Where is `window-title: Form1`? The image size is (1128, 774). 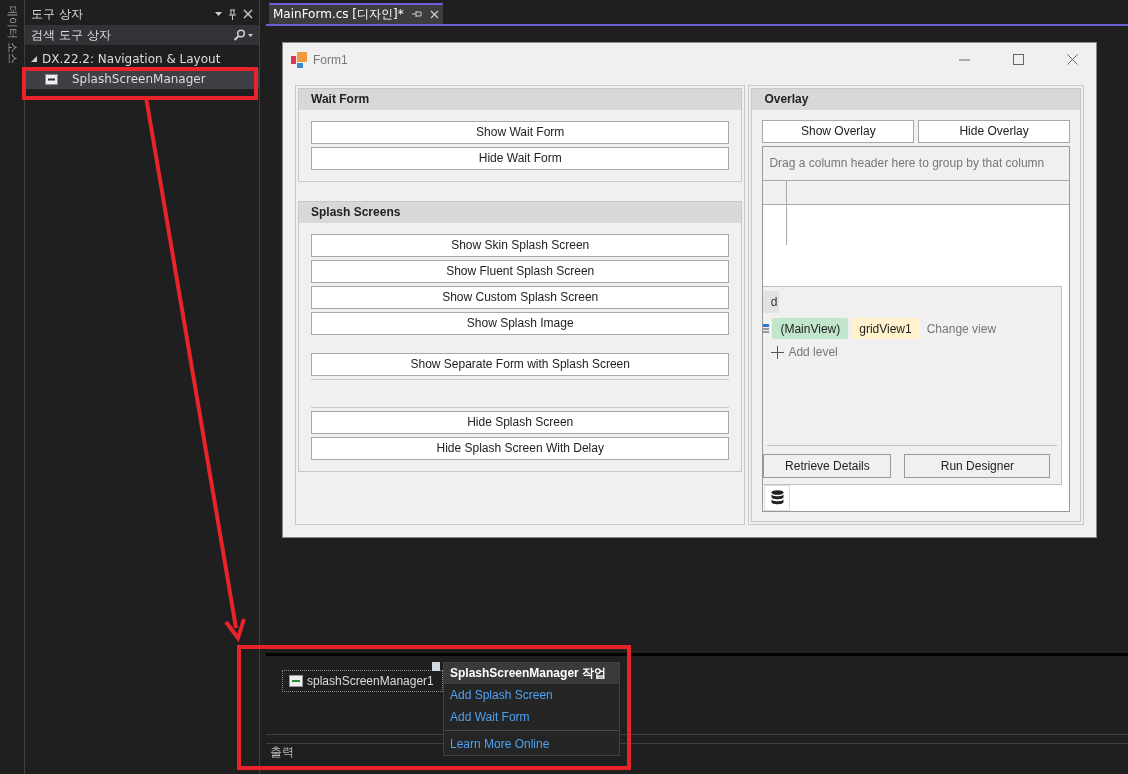
window-title: Form1 is located at coordinates (331, 59).